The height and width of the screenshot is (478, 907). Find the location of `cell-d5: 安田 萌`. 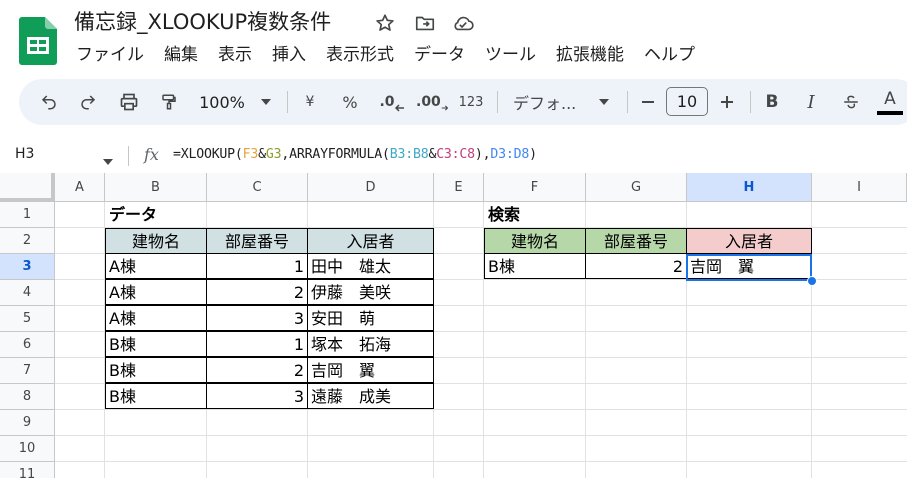

cell-d5: 安田 萌 is located at coordinates (370, 318).